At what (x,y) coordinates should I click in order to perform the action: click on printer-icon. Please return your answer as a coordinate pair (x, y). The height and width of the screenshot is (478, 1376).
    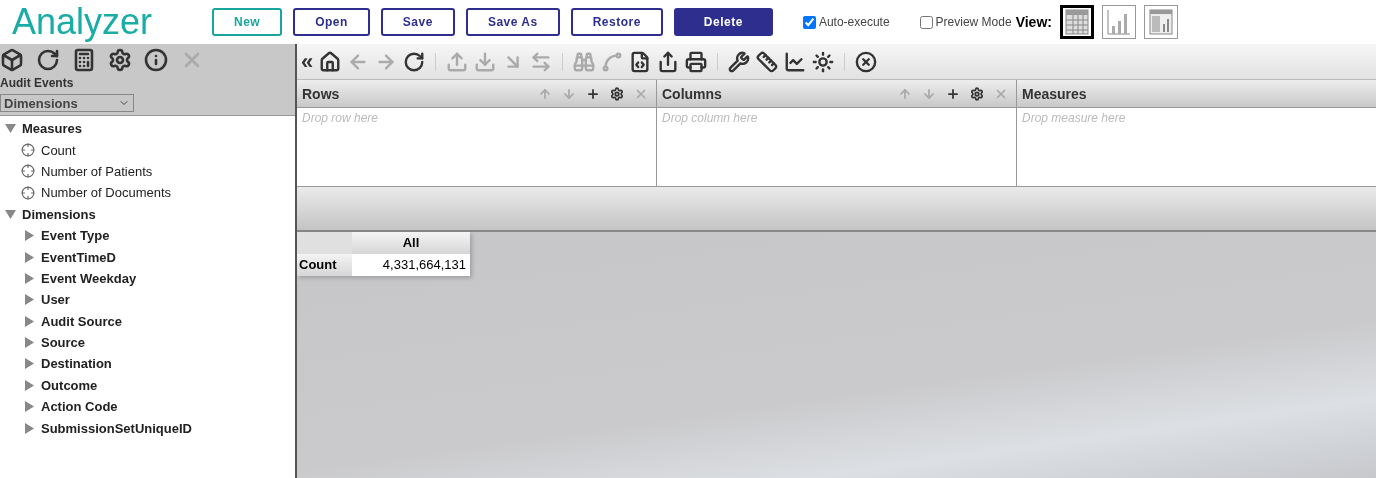
    Looking at the image, I should click on (696, 61).